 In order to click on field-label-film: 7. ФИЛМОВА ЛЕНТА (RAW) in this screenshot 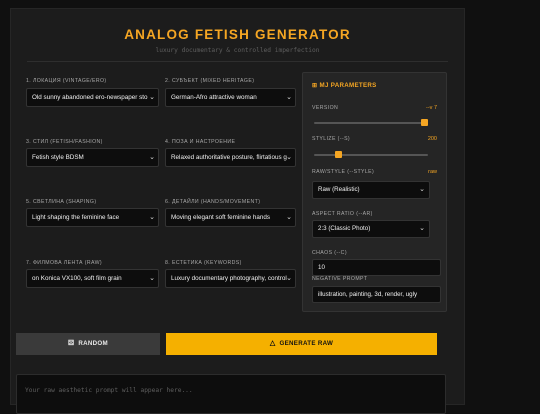, I will do `click(64, 263)`.